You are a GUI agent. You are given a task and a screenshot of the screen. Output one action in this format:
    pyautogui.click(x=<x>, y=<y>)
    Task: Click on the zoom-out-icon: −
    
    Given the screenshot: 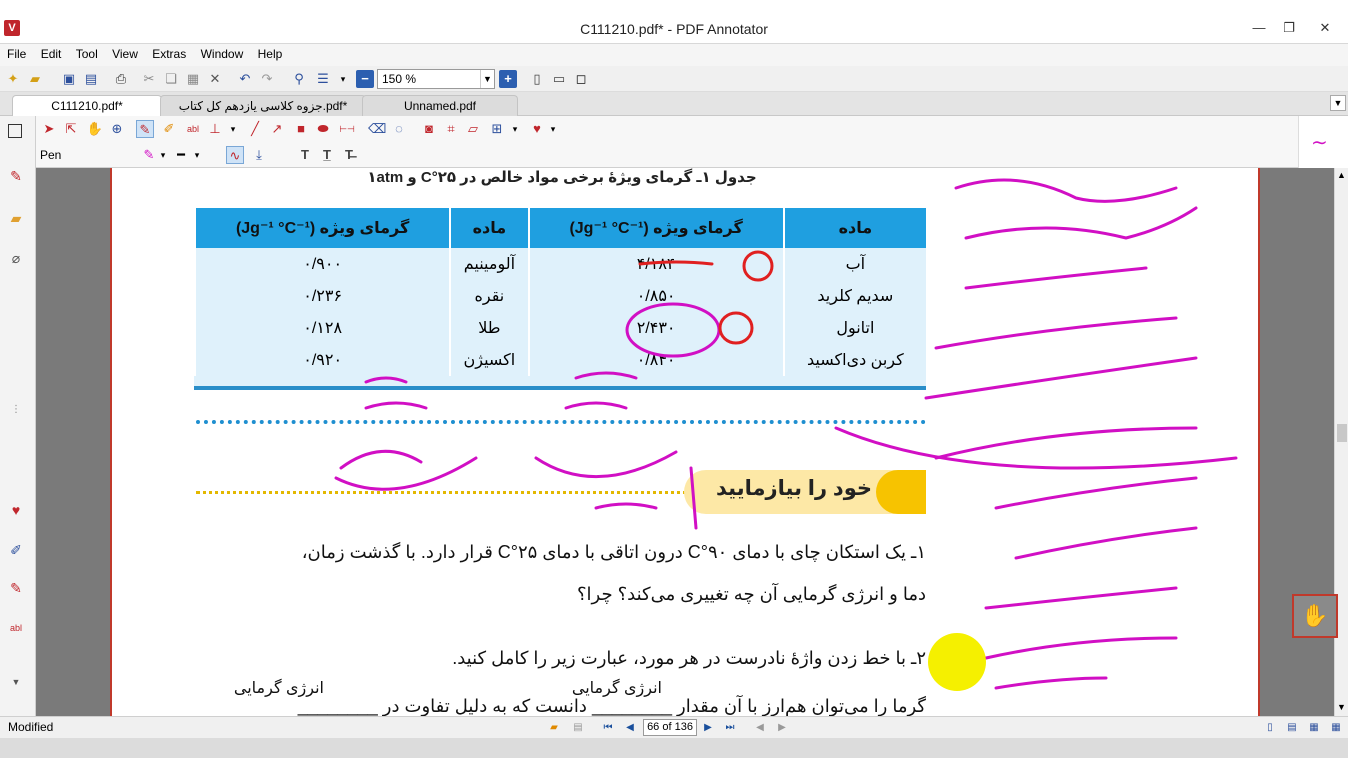 What is the action you would take?
    pyautogui.click(x=365, y=79)
    